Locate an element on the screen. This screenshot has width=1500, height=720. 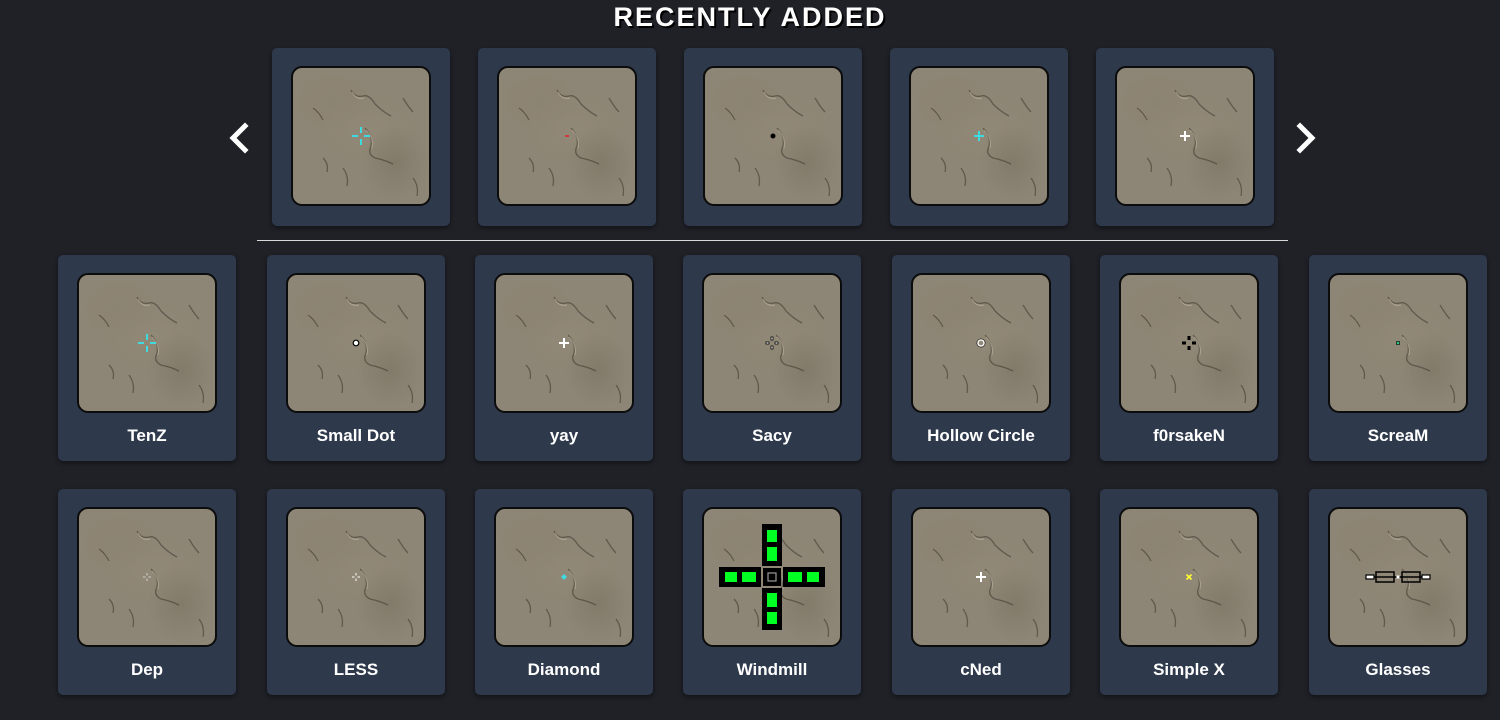
crosshair-card: cNed is located at coordinates (981, 592).